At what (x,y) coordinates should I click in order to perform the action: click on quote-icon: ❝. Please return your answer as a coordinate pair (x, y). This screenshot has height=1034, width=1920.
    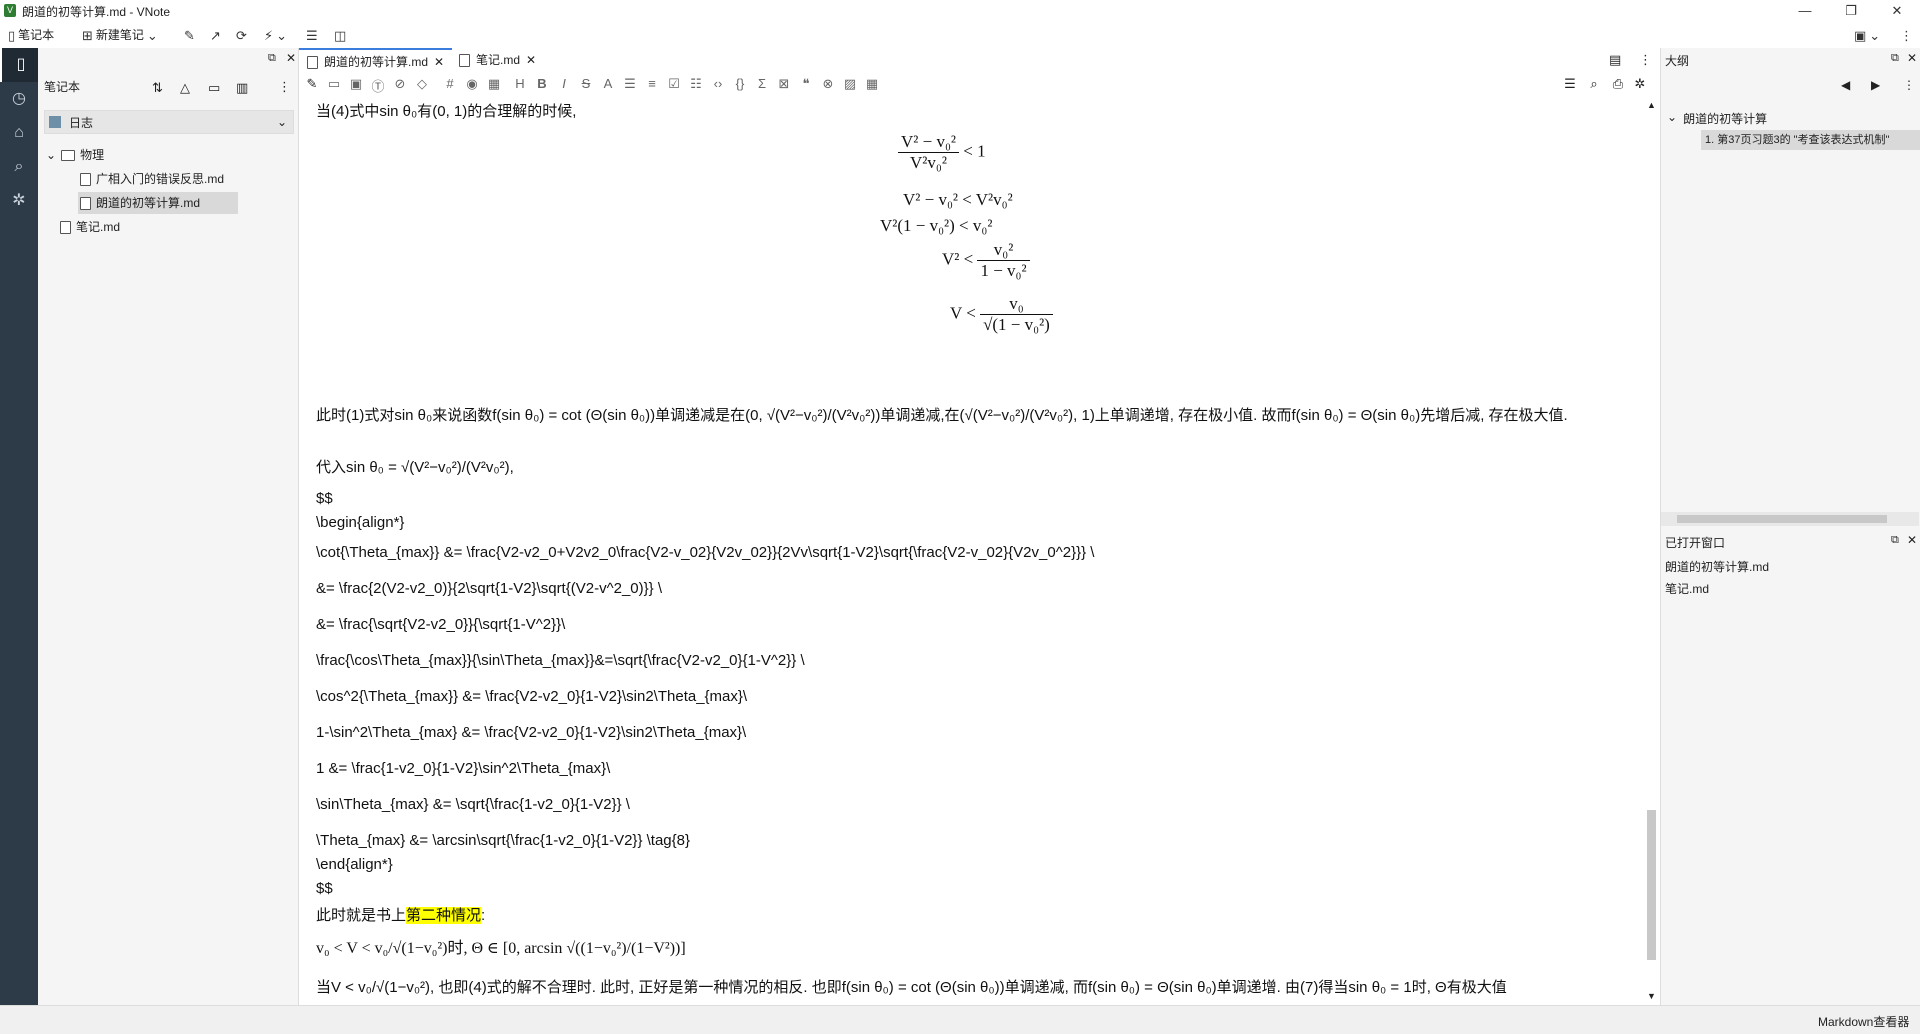
    Looking at the image, I should click on (806, 84).